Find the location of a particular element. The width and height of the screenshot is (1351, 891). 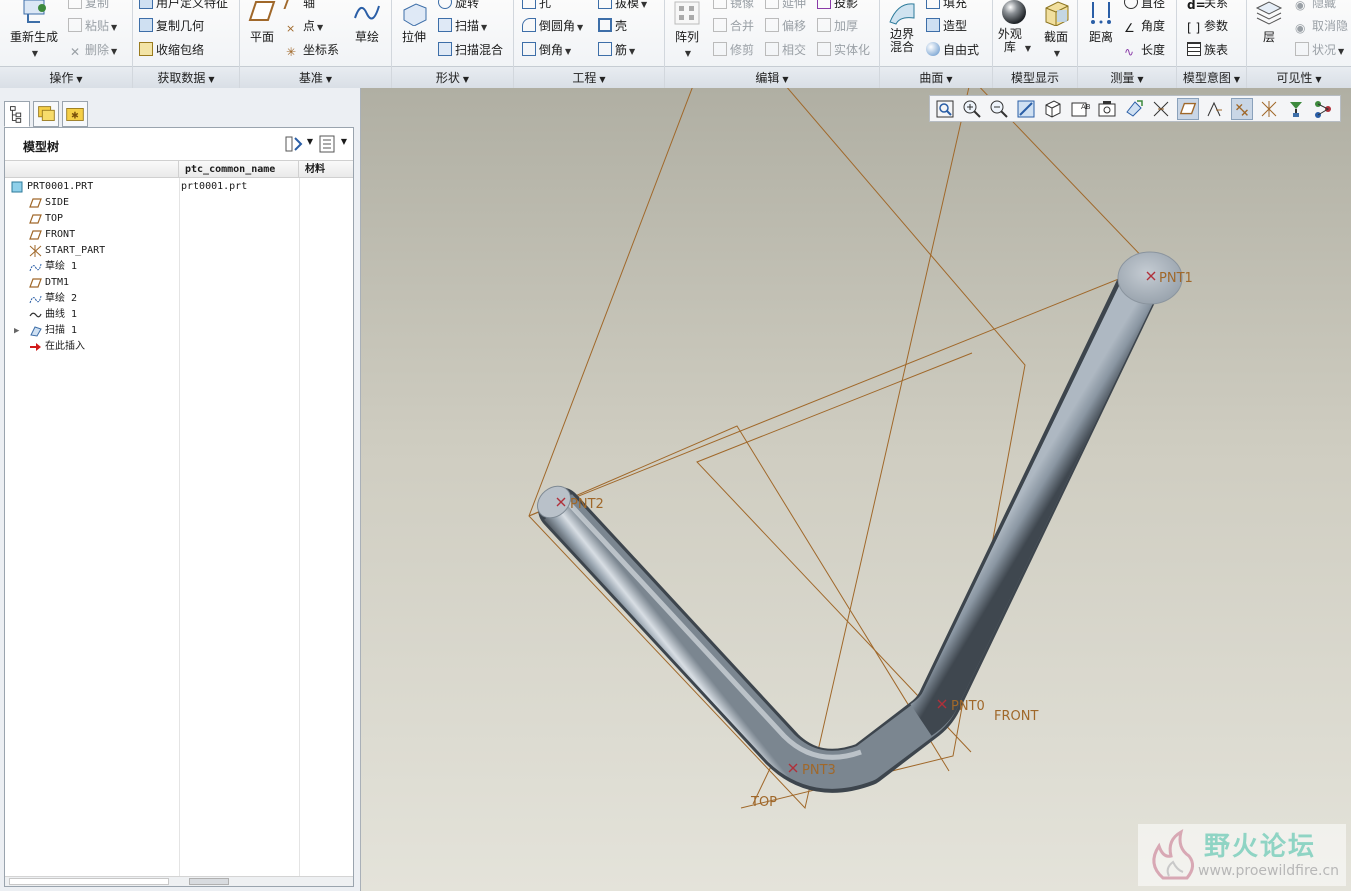

tree-row: 在此插入 is located at coordinates (179, 347).